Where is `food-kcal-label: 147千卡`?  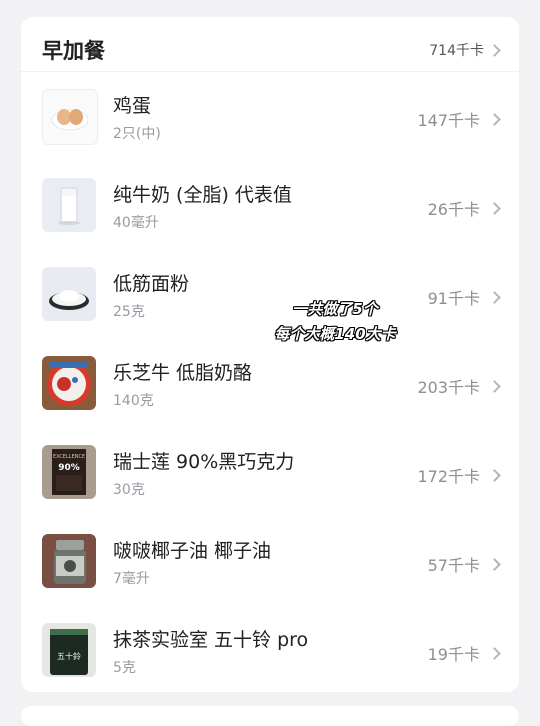 food-kcal-label: 147千卡 is located at coordinates (448, 120).